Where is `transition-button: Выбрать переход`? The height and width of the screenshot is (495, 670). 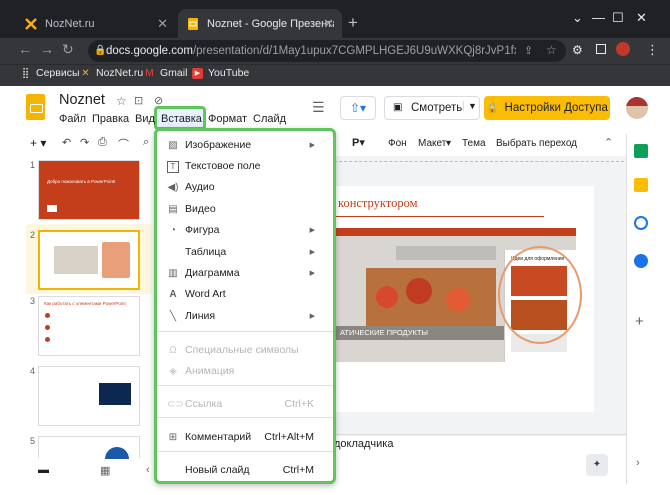
transition-button: Выбрать переход is located at coordinates (536, 143).